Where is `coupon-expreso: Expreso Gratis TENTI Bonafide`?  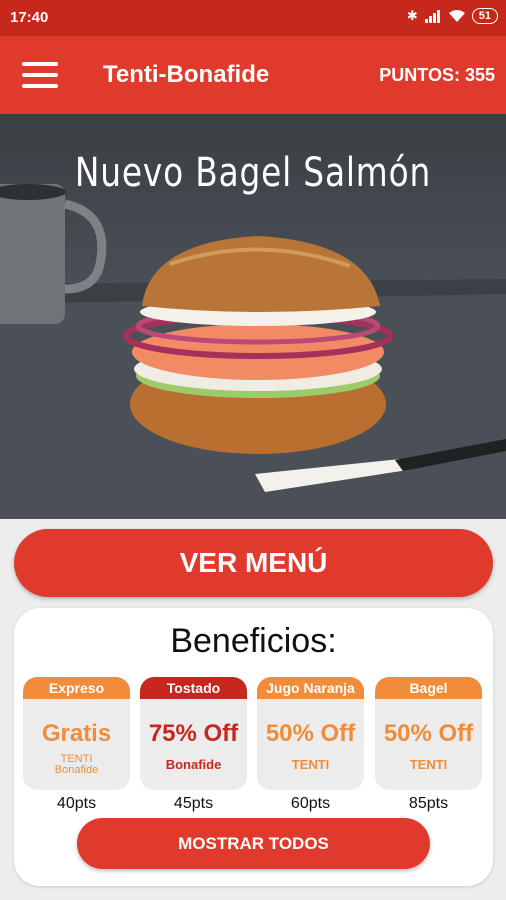 coupon-expreso: Expreso Gratis TENTI Bonafide is located at coordinates (76, 733).